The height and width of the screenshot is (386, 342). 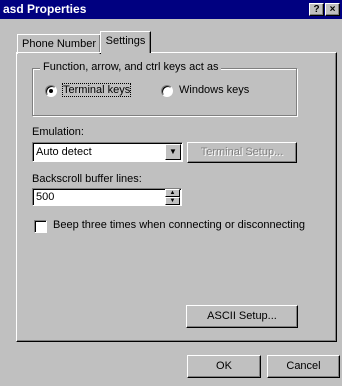 What do you see at coordinates (171, 9) in the screenshot?
I see `title-bar: asd Properties ? ×` at bounding box center [171, 9].